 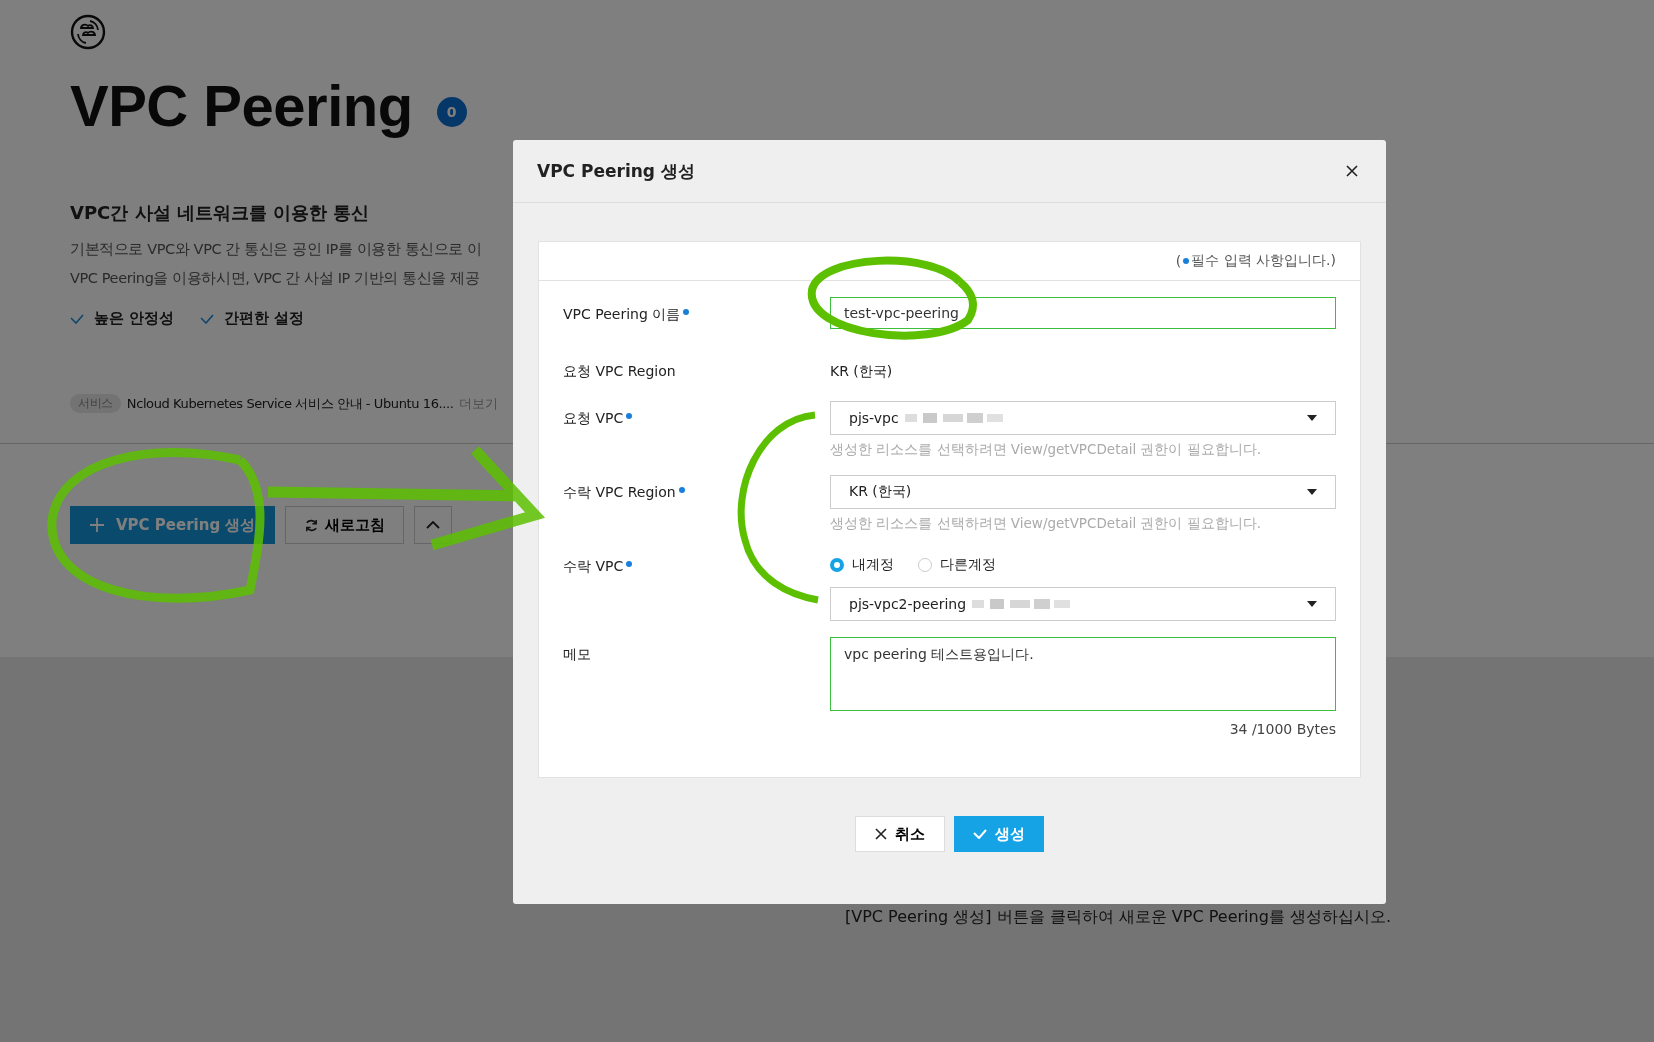 I want to click on vpc-select: pjs-vpc, so click(x=1083, y=418).